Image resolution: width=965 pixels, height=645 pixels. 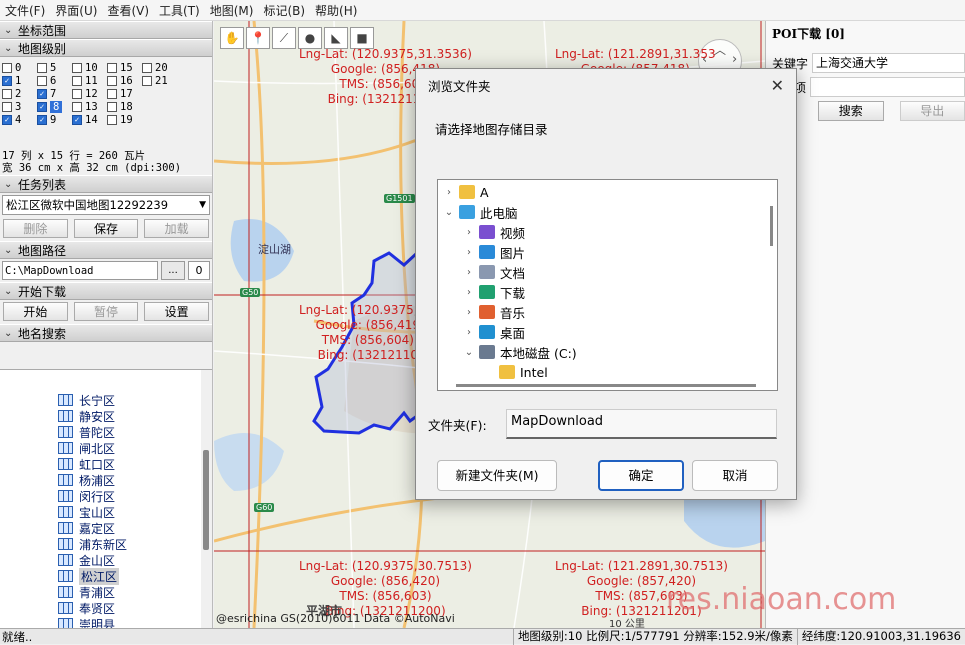 I want to click on folder-tree-item: Intel, so click(x=515, y=372).